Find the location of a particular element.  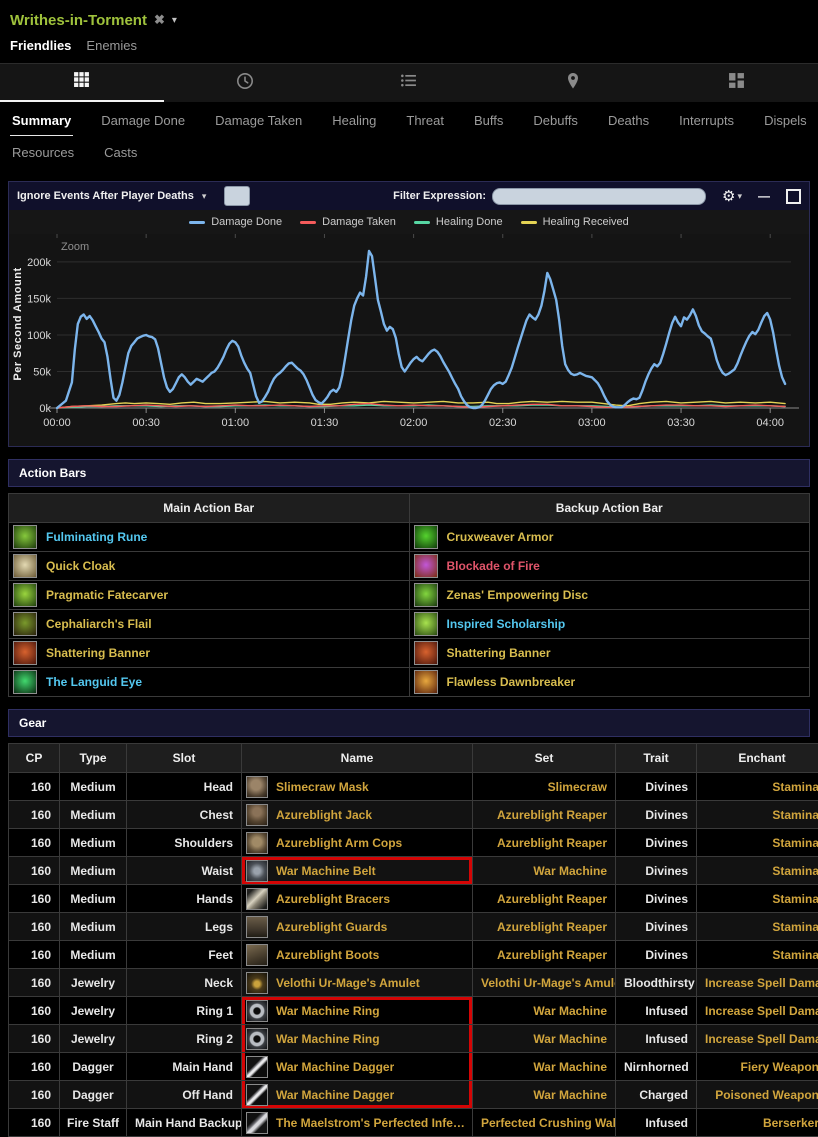

events-toggle-box is located at coordinates (237, 196).